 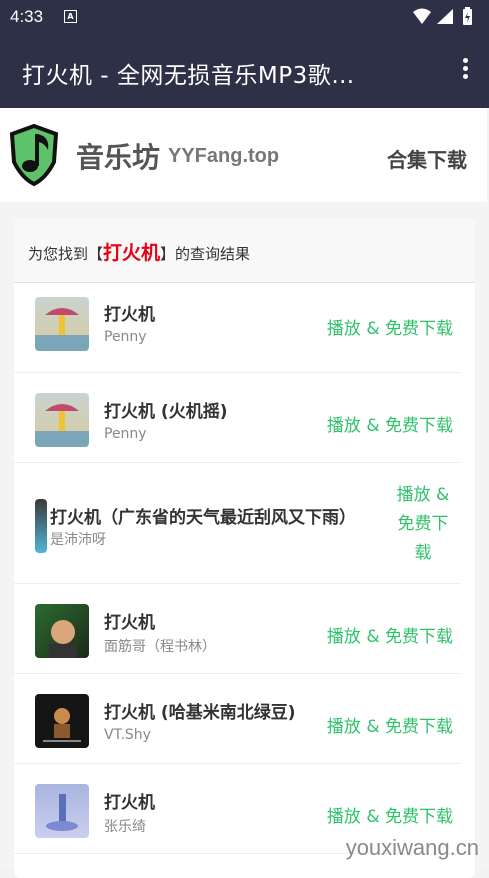 I want to click on song-row: 打火机 (哈基米南北绿豆) VT.Shy 播放 & 免费下载, so click(x=237, y=719).